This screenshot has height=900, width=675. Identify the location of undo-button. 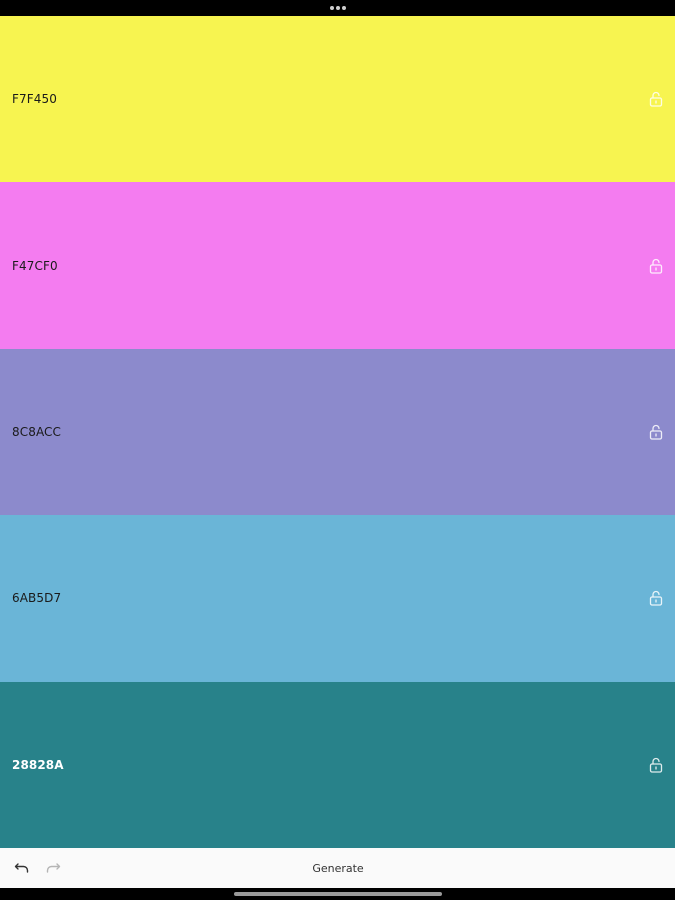
(22, 868).